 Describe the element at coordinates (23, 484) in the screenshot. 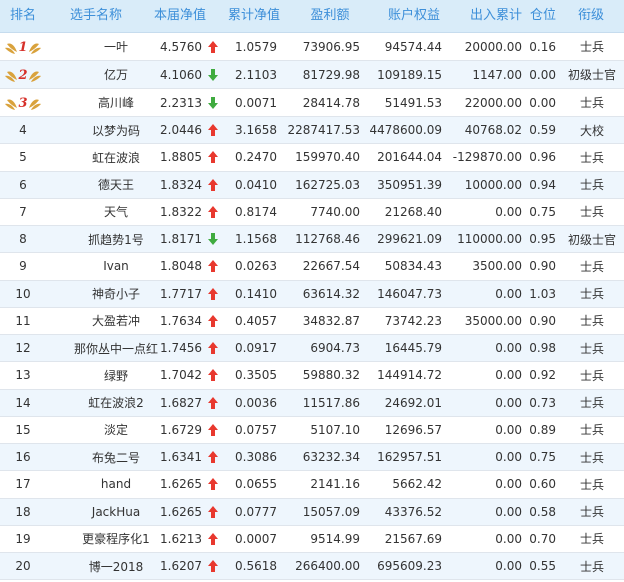

I see `rank-cell: 17` at that location.